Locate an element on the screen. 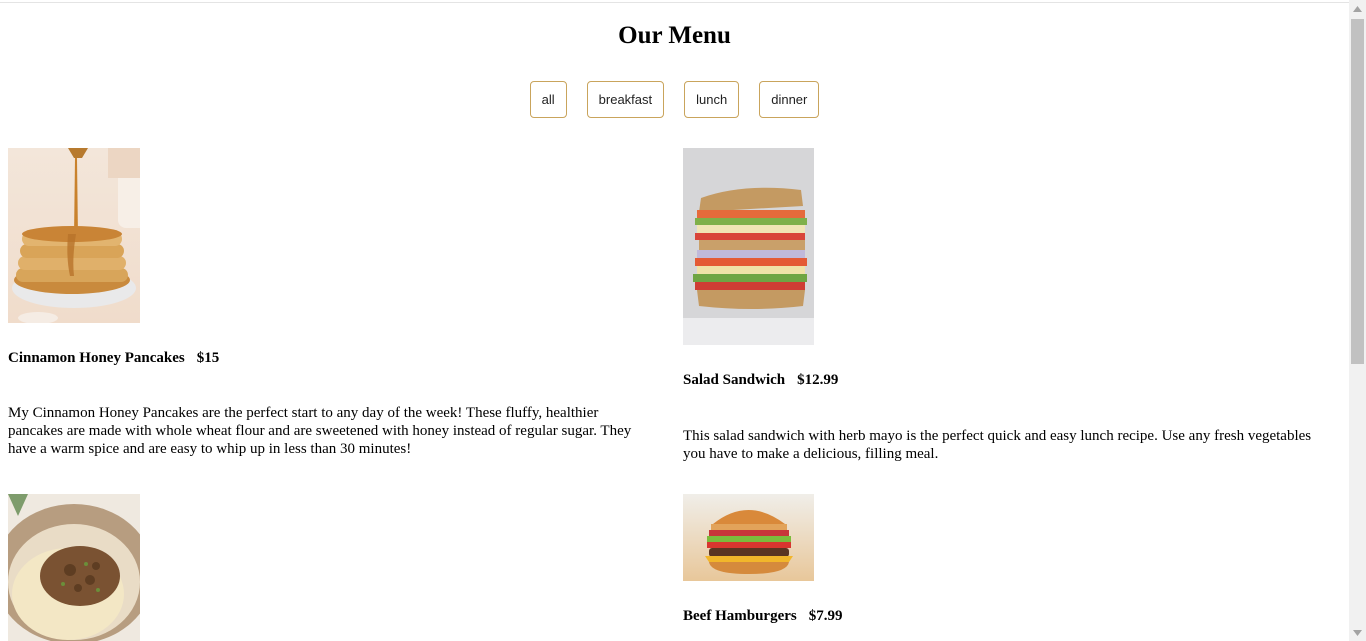  menu-item-beef-hamburgers: Beef Hamburgers $7.99 is located at coordinates (1003, 559).